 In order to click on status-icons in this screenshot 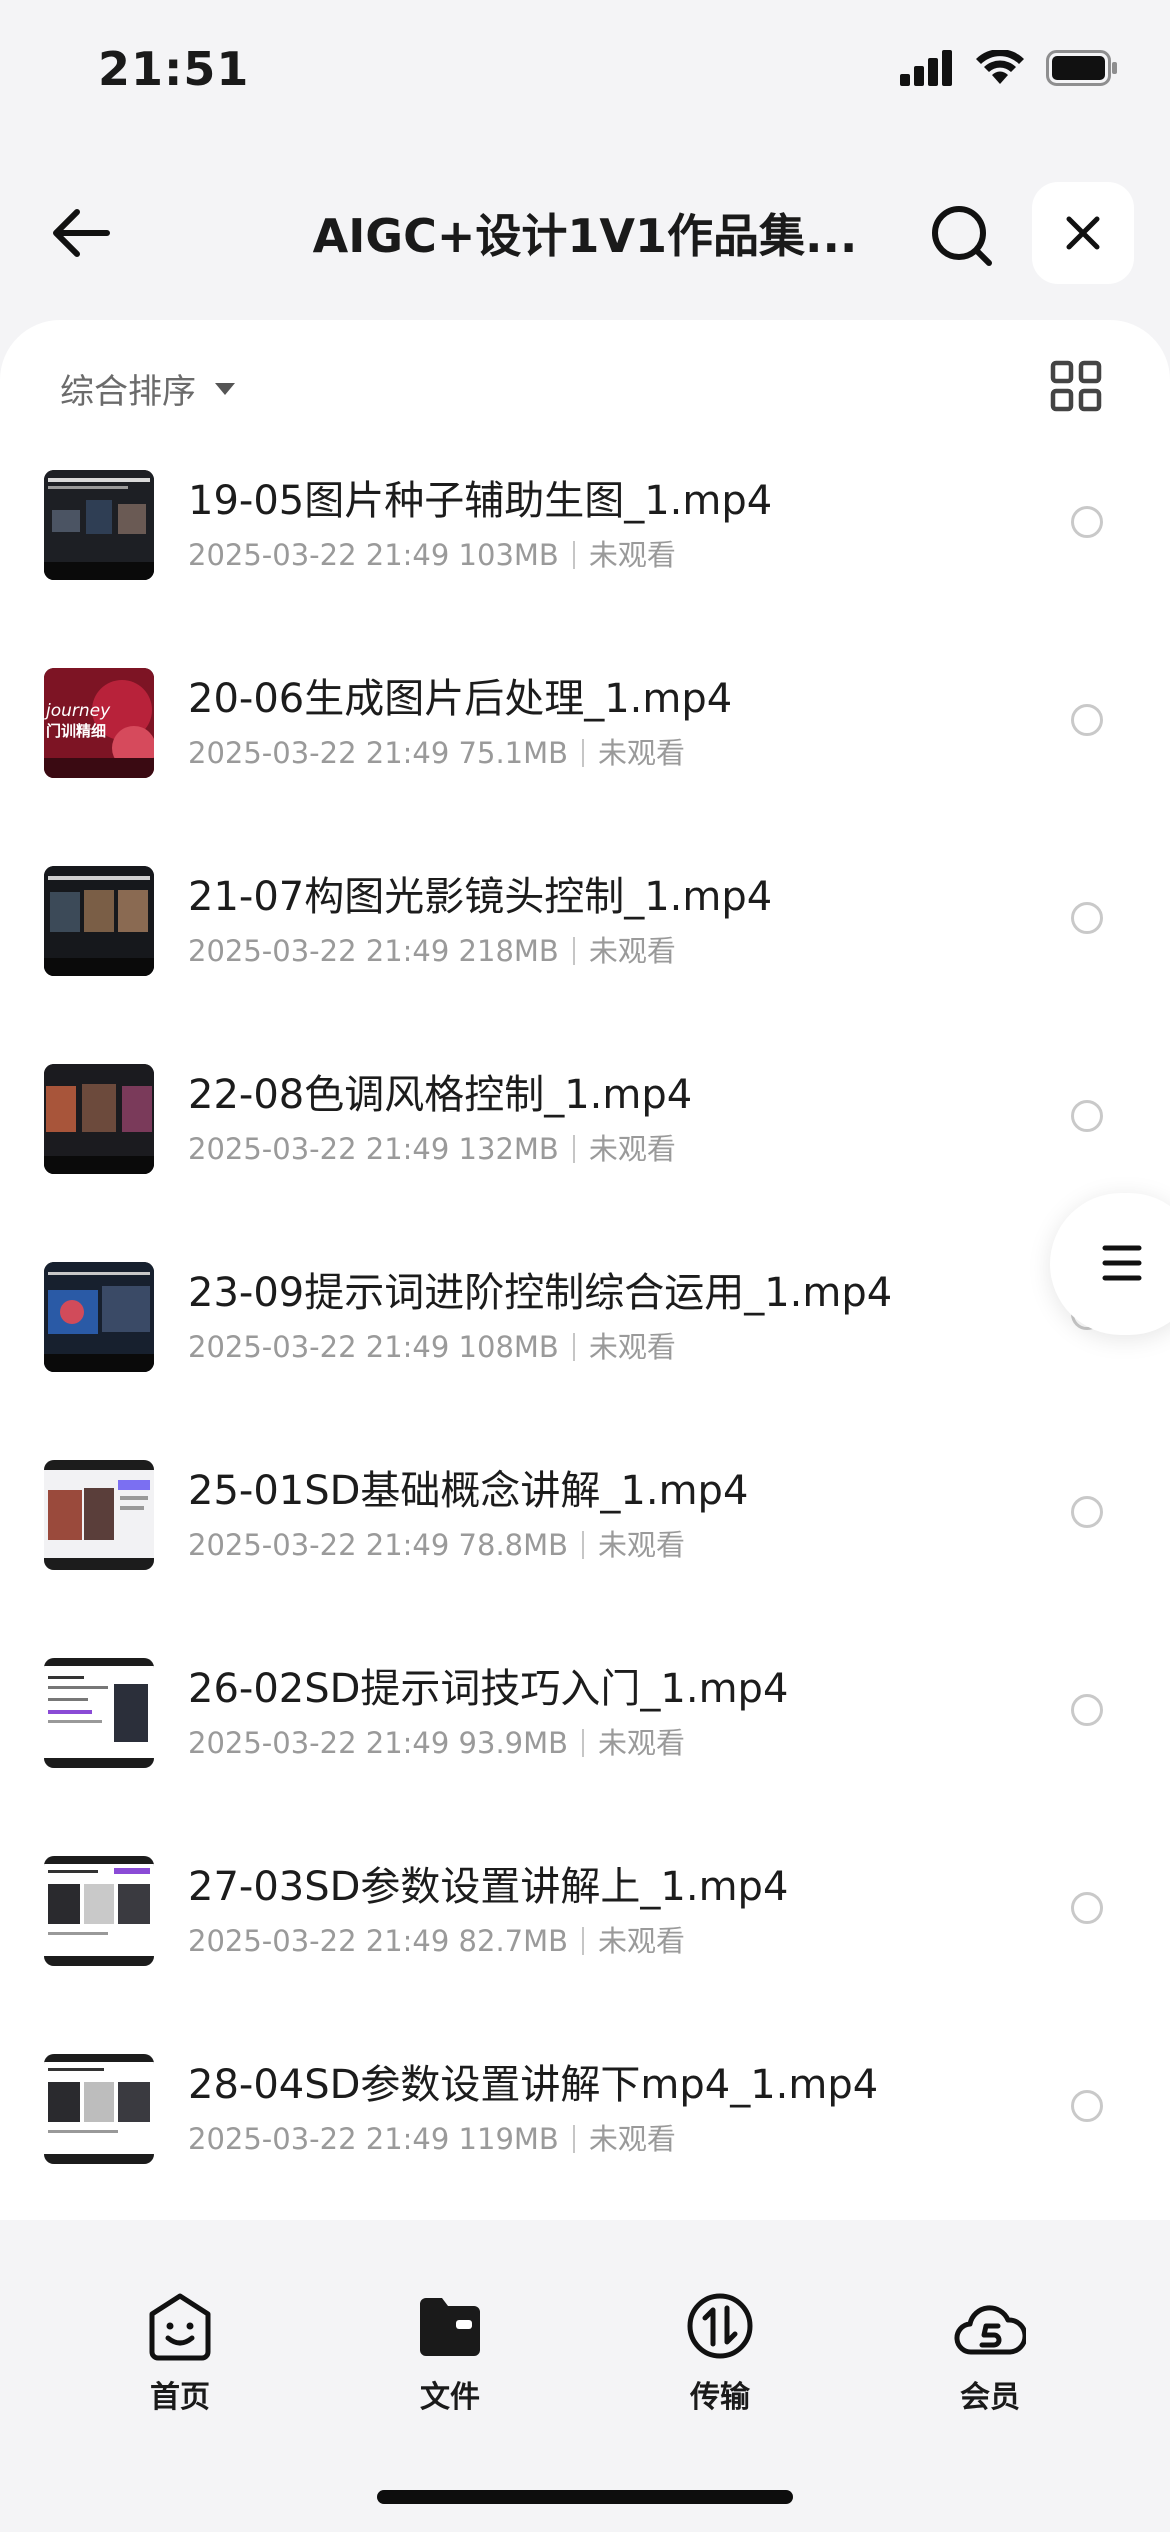, I will do `click(1009, 68)`.